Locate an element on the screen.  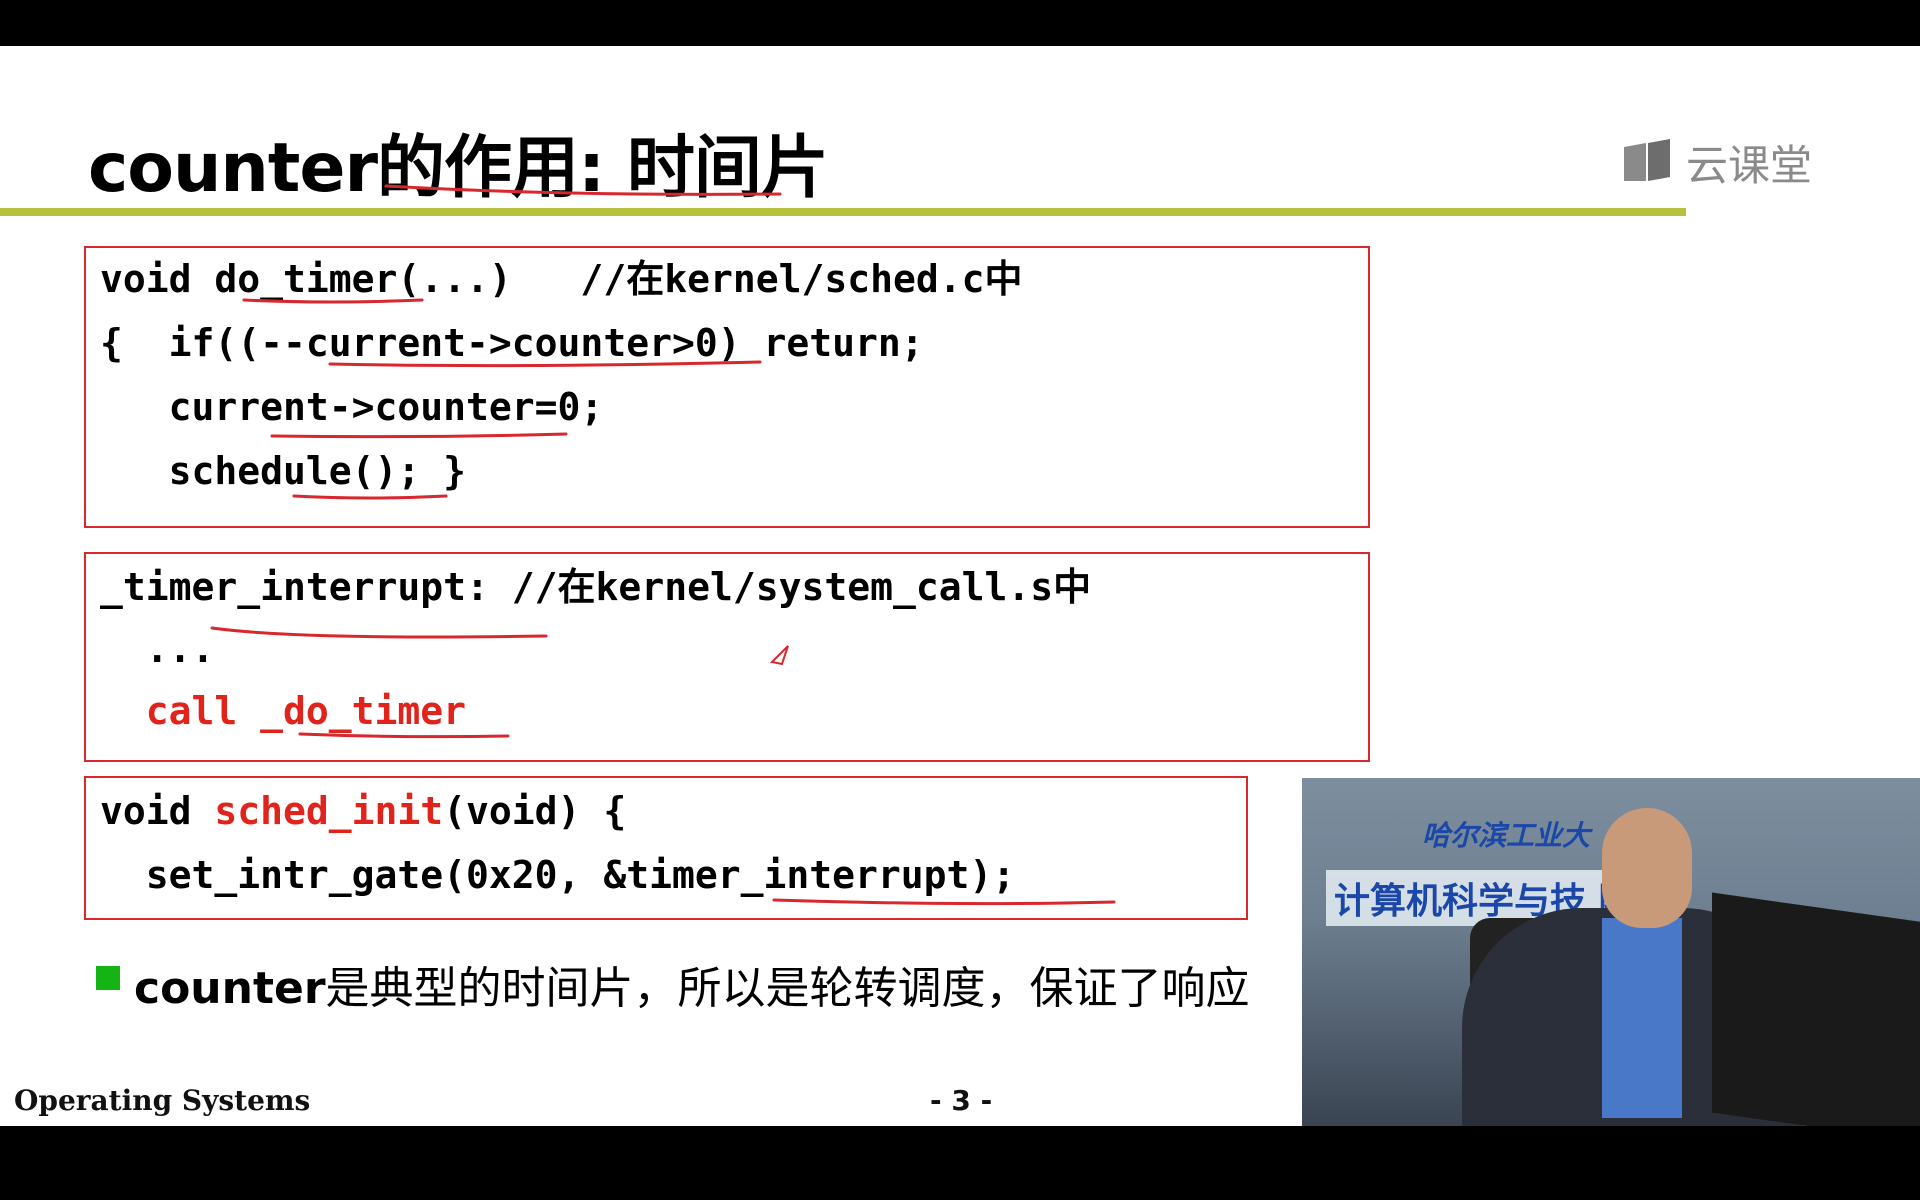
presenter-video: 哈尔滨工业大 计算机科学与技 院 is located at coordinates (1611, 952).